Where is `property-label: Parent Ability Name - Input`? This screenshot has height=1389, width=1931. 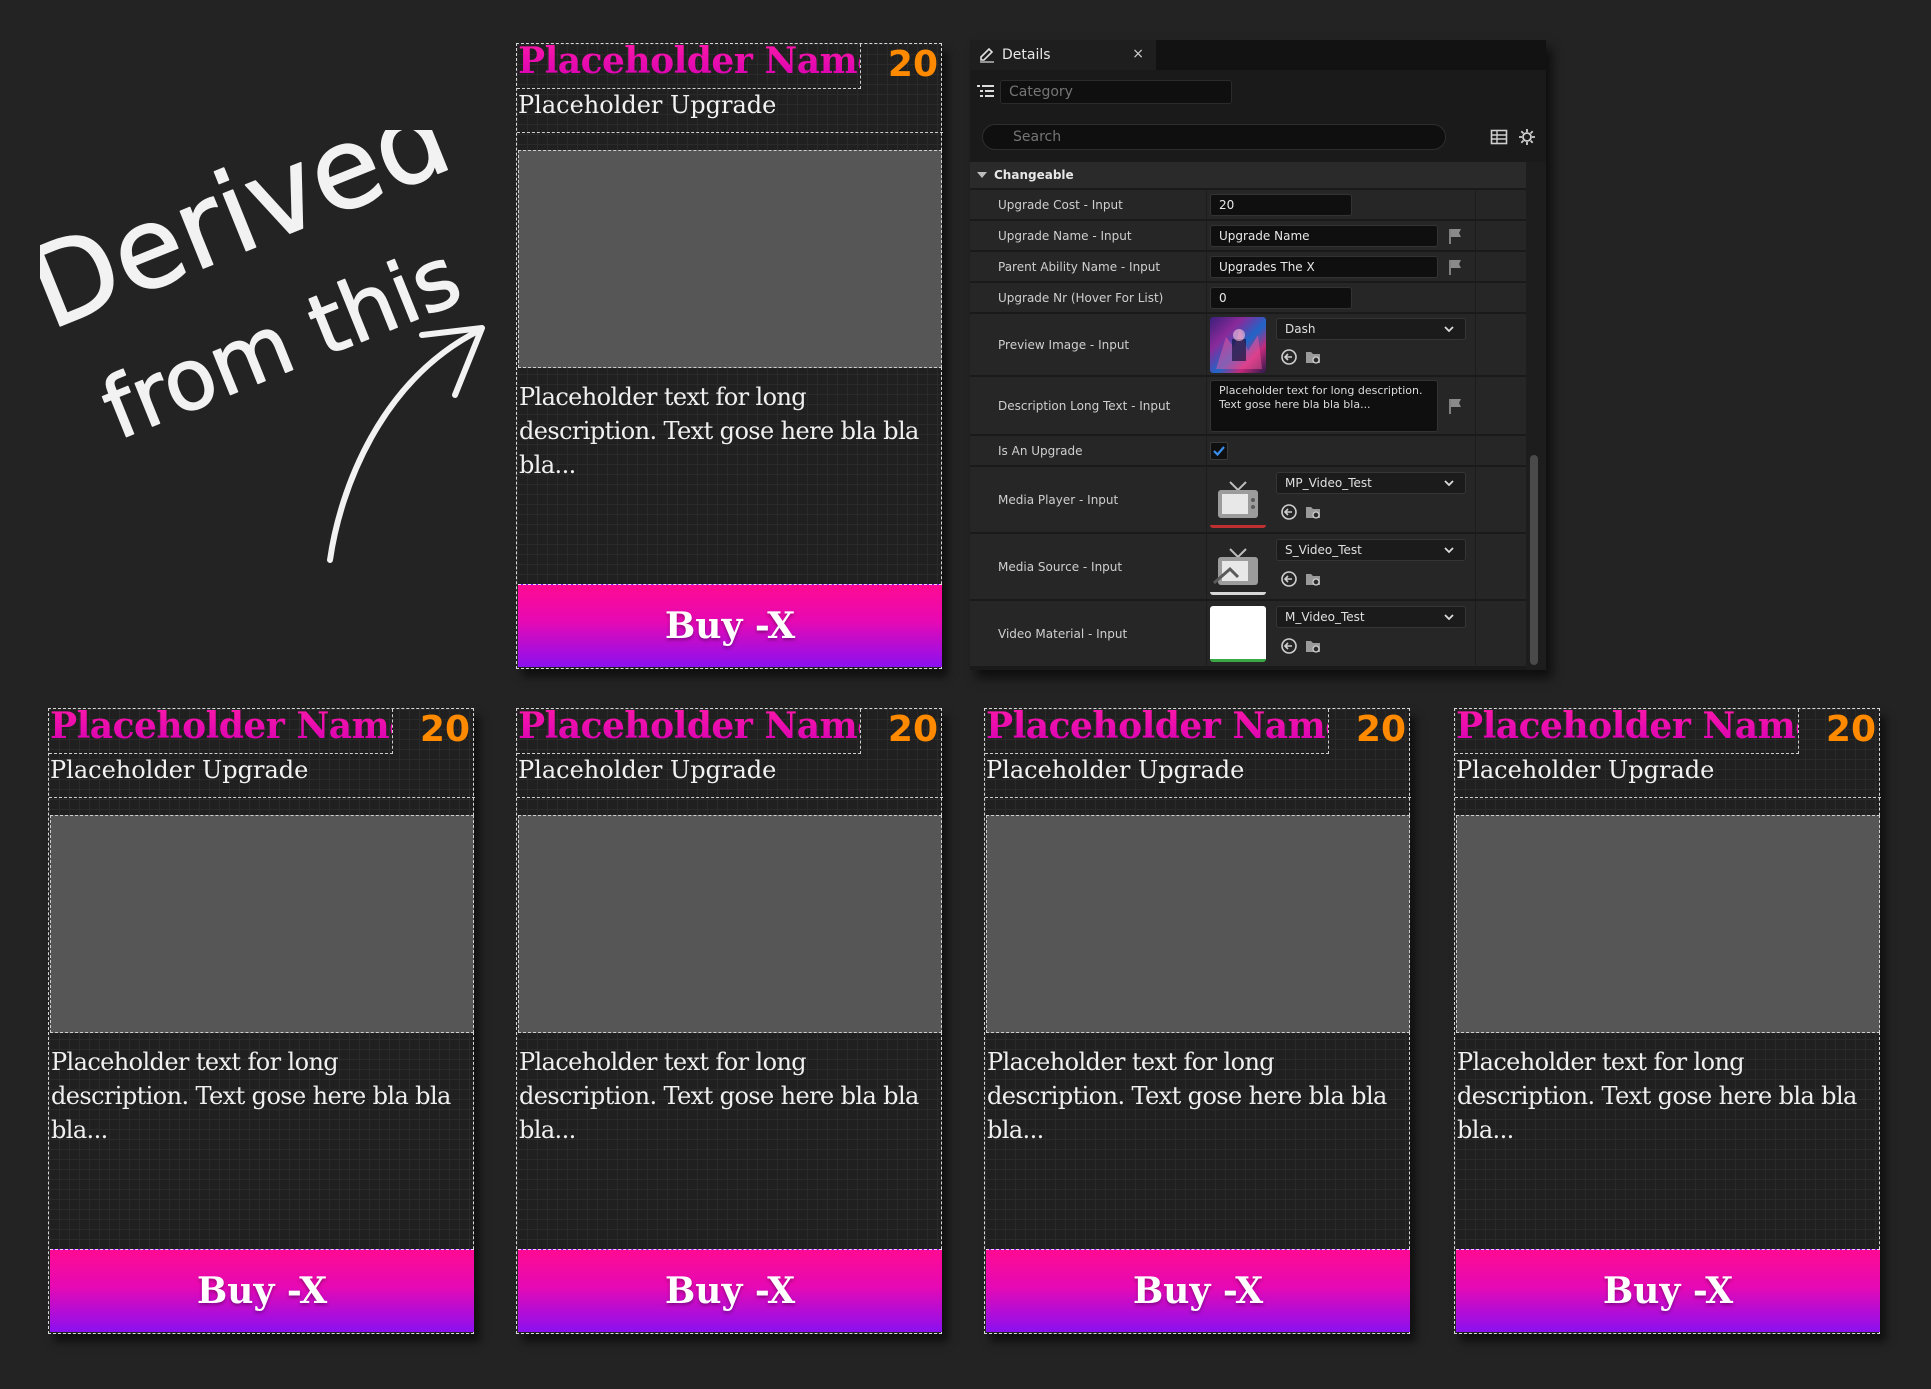
property-label: Parent Ability Name - Input is located at coordinates (1079, 267).